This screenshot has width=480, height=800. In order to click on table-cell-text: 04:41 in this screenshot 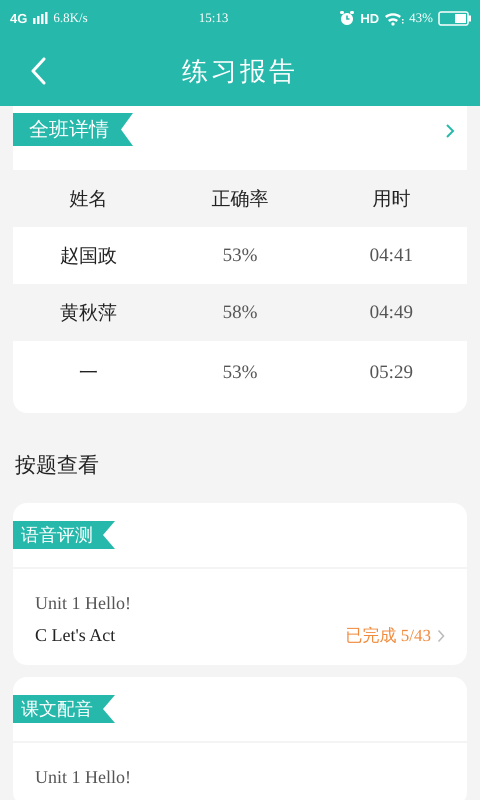, I will do `click(391, 255)`.